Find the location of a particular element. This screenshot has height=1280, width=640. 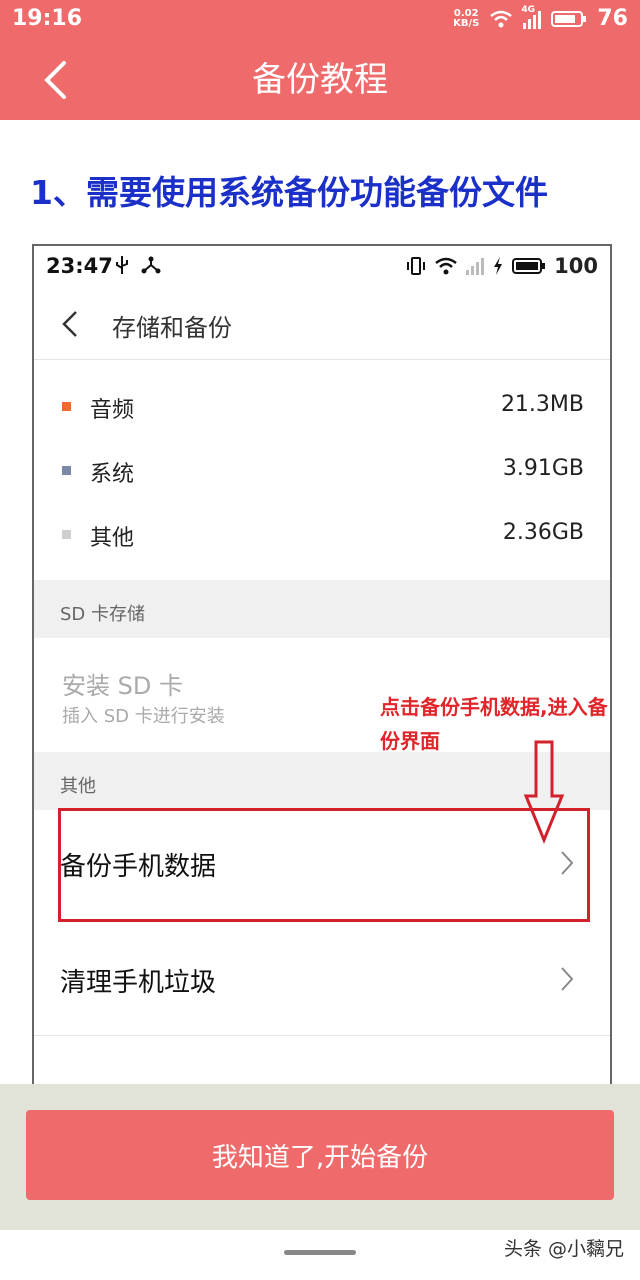

home-indicator is located at coordinates (320, 1252).